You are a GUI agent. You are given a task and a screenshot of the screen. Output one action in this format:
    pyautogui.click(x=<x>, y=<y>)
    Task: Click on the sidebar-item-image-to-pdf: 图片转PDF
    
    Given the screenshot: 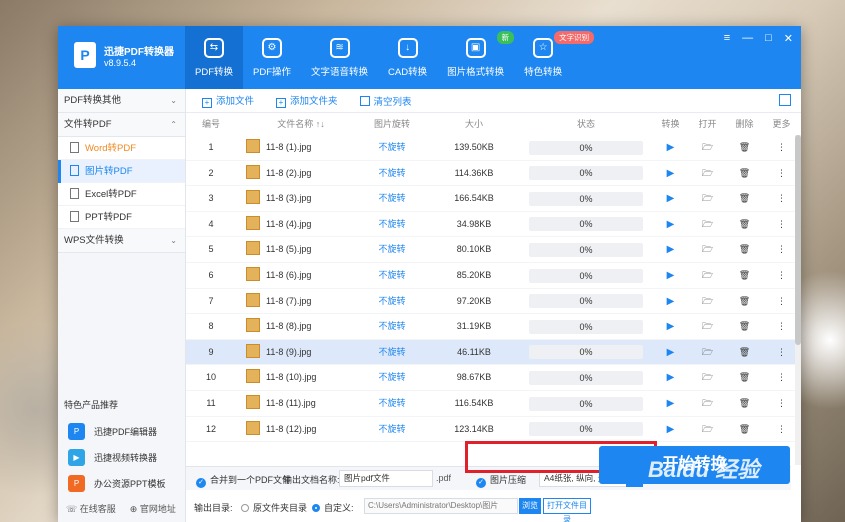 What is the action you would take?
    pyautogui.click(x=121, y=171)
    